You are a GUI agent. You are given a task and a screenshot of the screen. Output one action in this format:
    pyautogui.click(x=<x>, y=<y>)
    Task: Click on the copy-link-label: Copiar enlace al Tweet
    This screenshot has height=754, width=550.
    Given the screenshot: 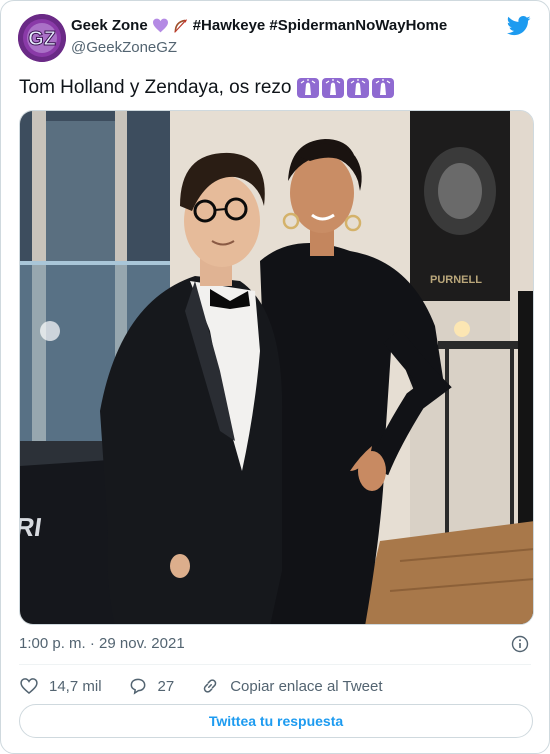 What is the action you would take?
    pyautogui.click(x=306, y=686)
    